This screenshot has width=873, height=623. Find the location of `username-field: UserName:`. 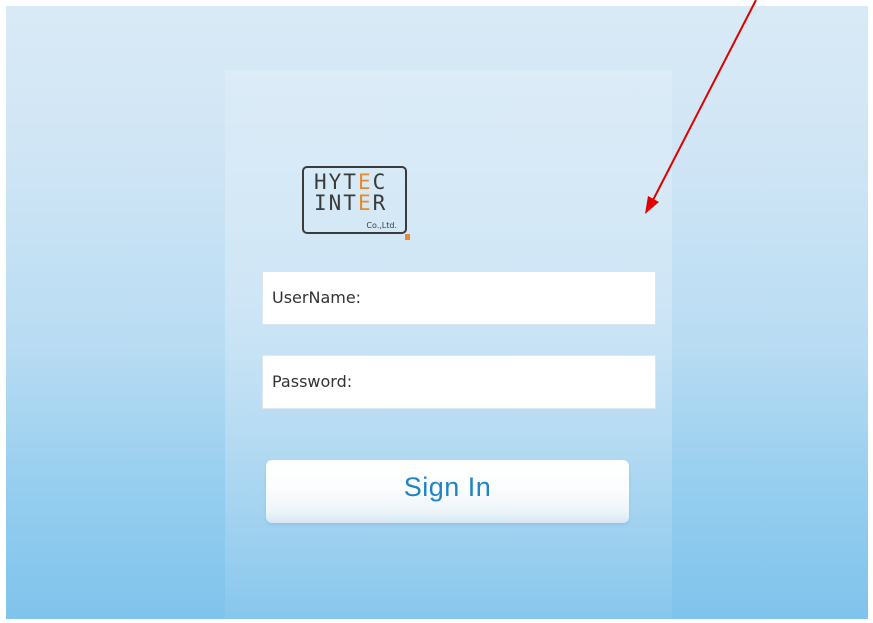

username-field: UserName: is located at coordinates (459, 298).